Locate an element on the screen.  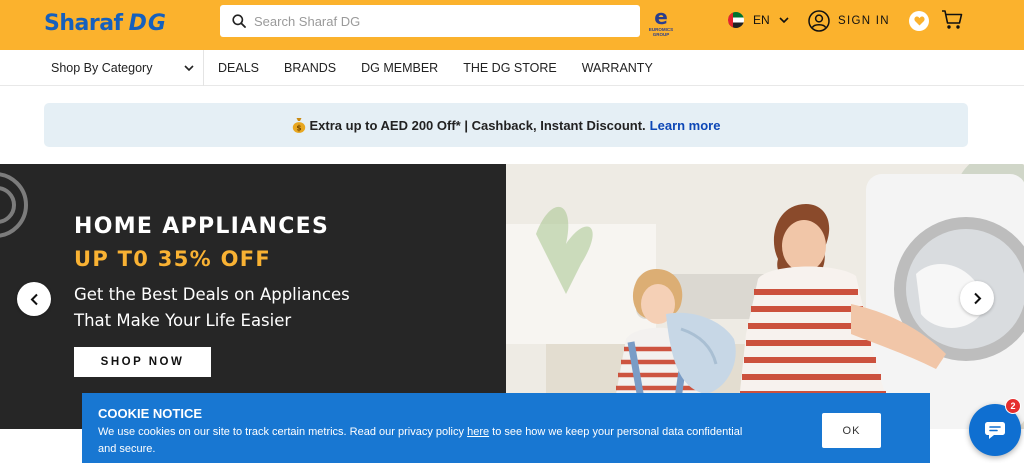
cookie-notice-title: COOKIE NOTICE is located at coordinates (150, 413).